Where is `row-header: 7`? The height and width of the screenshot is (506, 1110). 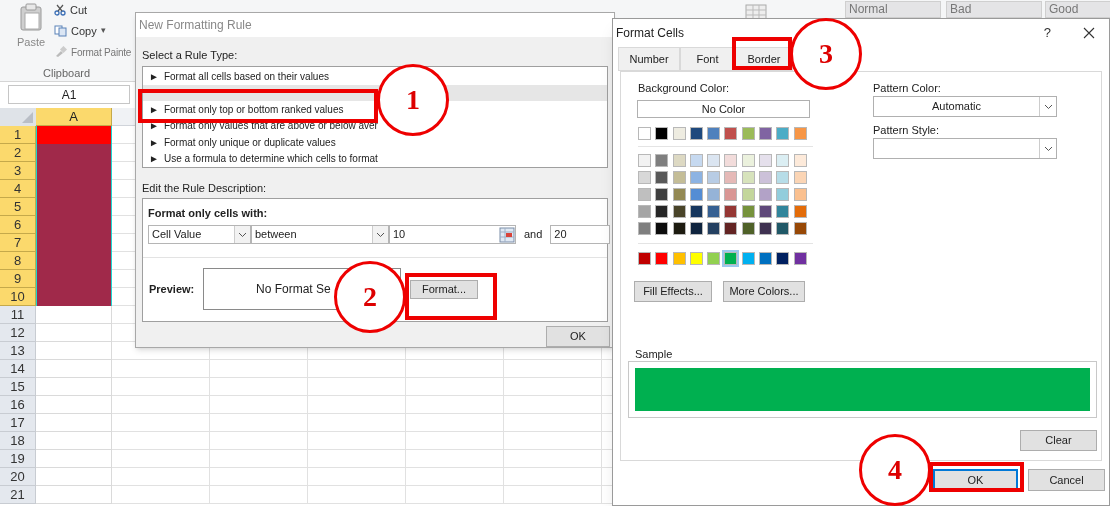
row-header: 7 is located at coordinates (18, 243).